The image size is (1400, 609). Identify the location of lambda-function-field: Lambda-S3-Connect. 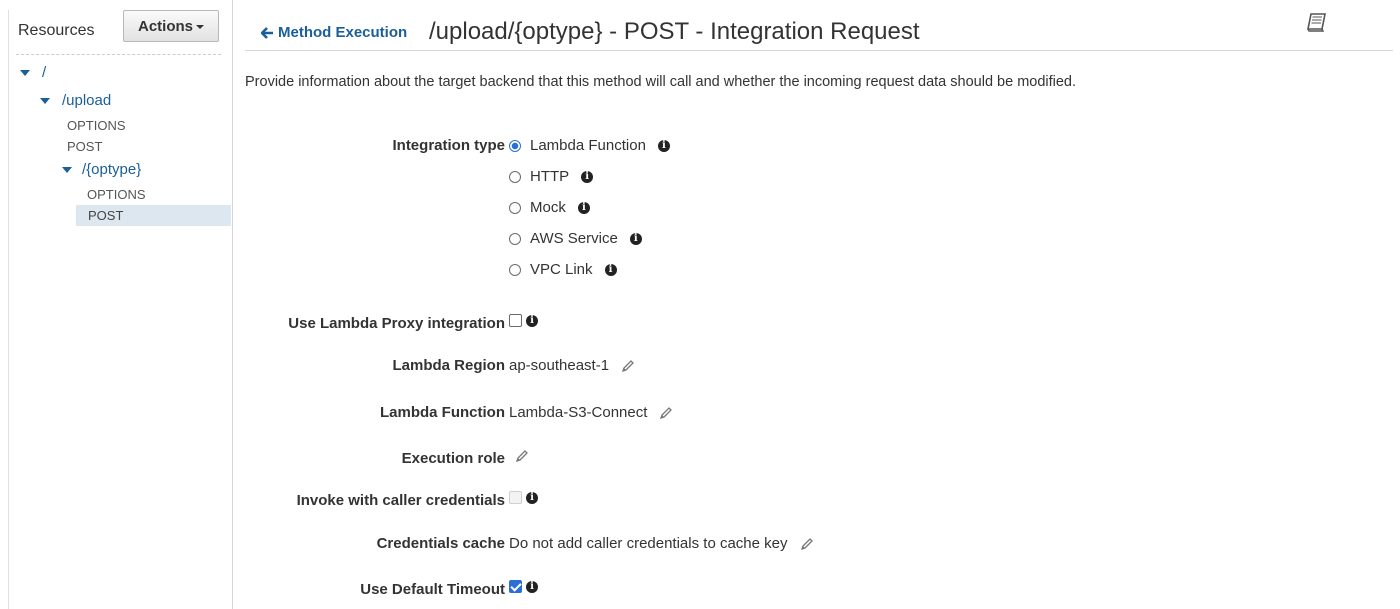
(591, 412).